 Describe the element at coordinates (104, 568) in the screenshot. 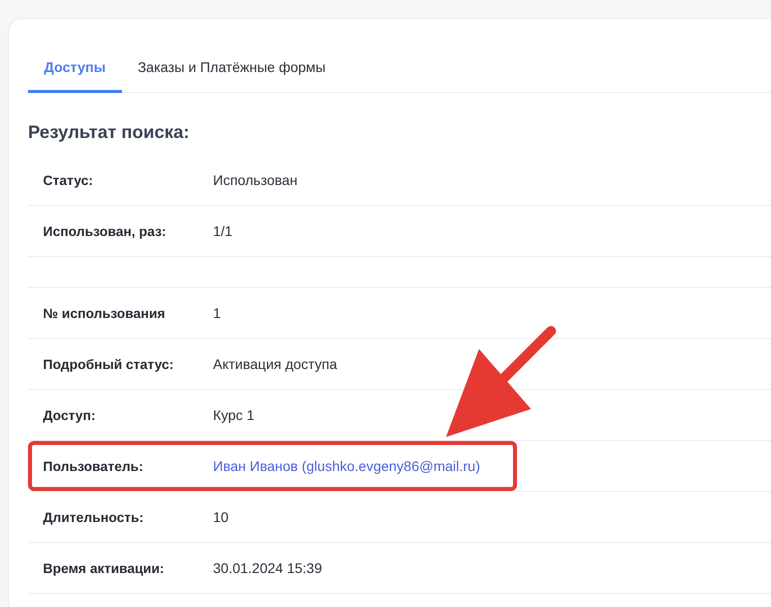

I see `field-label: Время активации:` at that location.